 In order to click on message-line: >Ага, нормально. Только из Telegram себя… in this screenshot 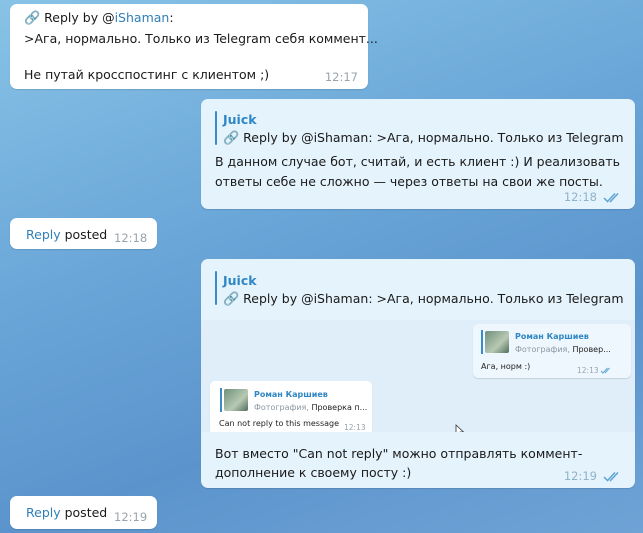, I will do `click(201, 38)`.